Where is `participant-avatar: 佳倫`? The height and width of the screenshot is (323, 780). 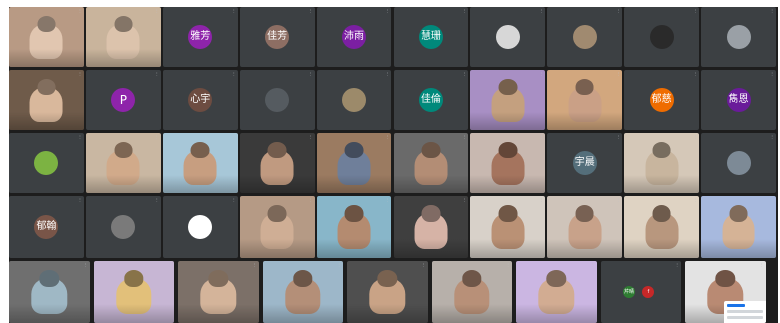
participant-avatar: 佳倫 is located at coordinates (430, 100).